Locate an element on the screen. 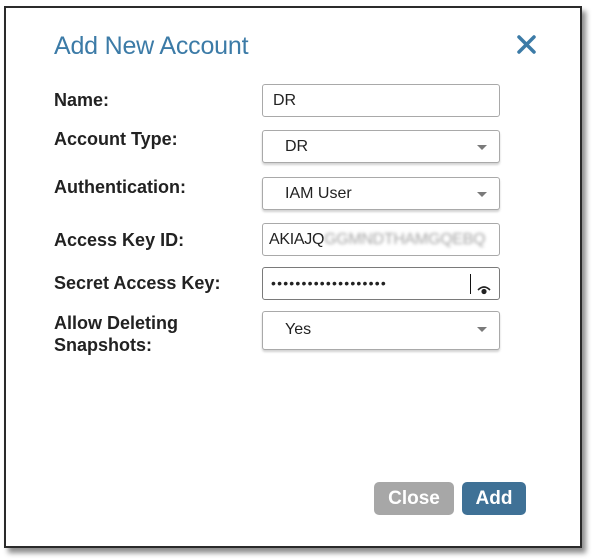 The width and height of the screenshot is (594, 559). text-cursor is located at coordinates (470, 284).